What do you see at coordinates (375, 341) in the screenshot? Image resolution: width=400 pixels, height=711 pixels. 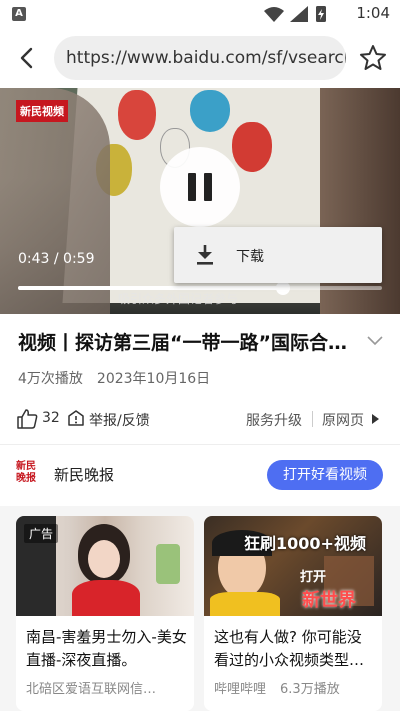 I see `chevron-down-icon` at bounding box center [375, 341].